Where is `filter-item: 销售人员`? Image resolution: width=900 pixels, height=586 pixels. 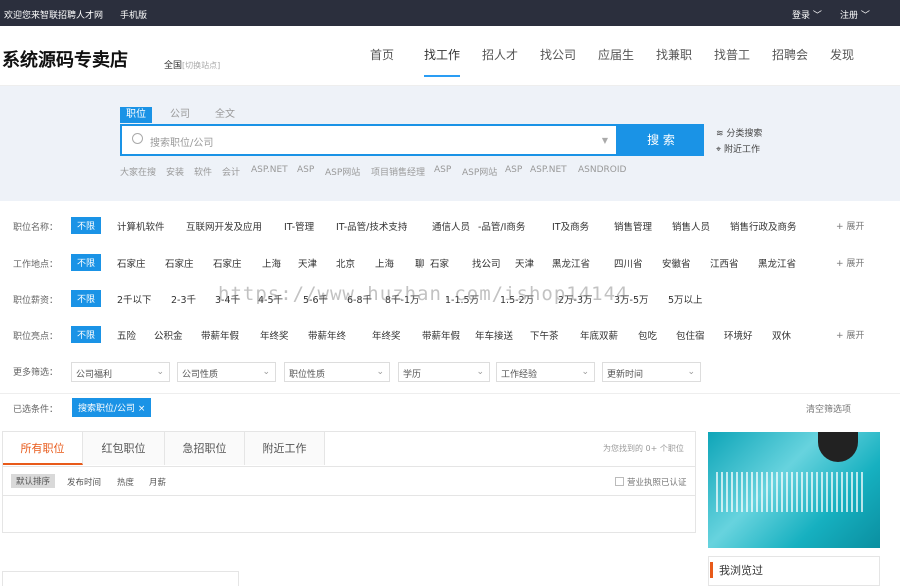
filter-item: 销售人员 is located at coordinates (691, 226).